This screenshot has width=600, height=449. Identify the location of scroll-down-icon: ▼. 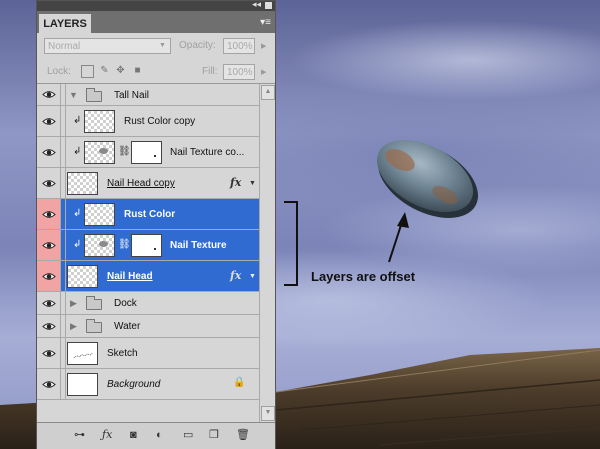
(268, 413).